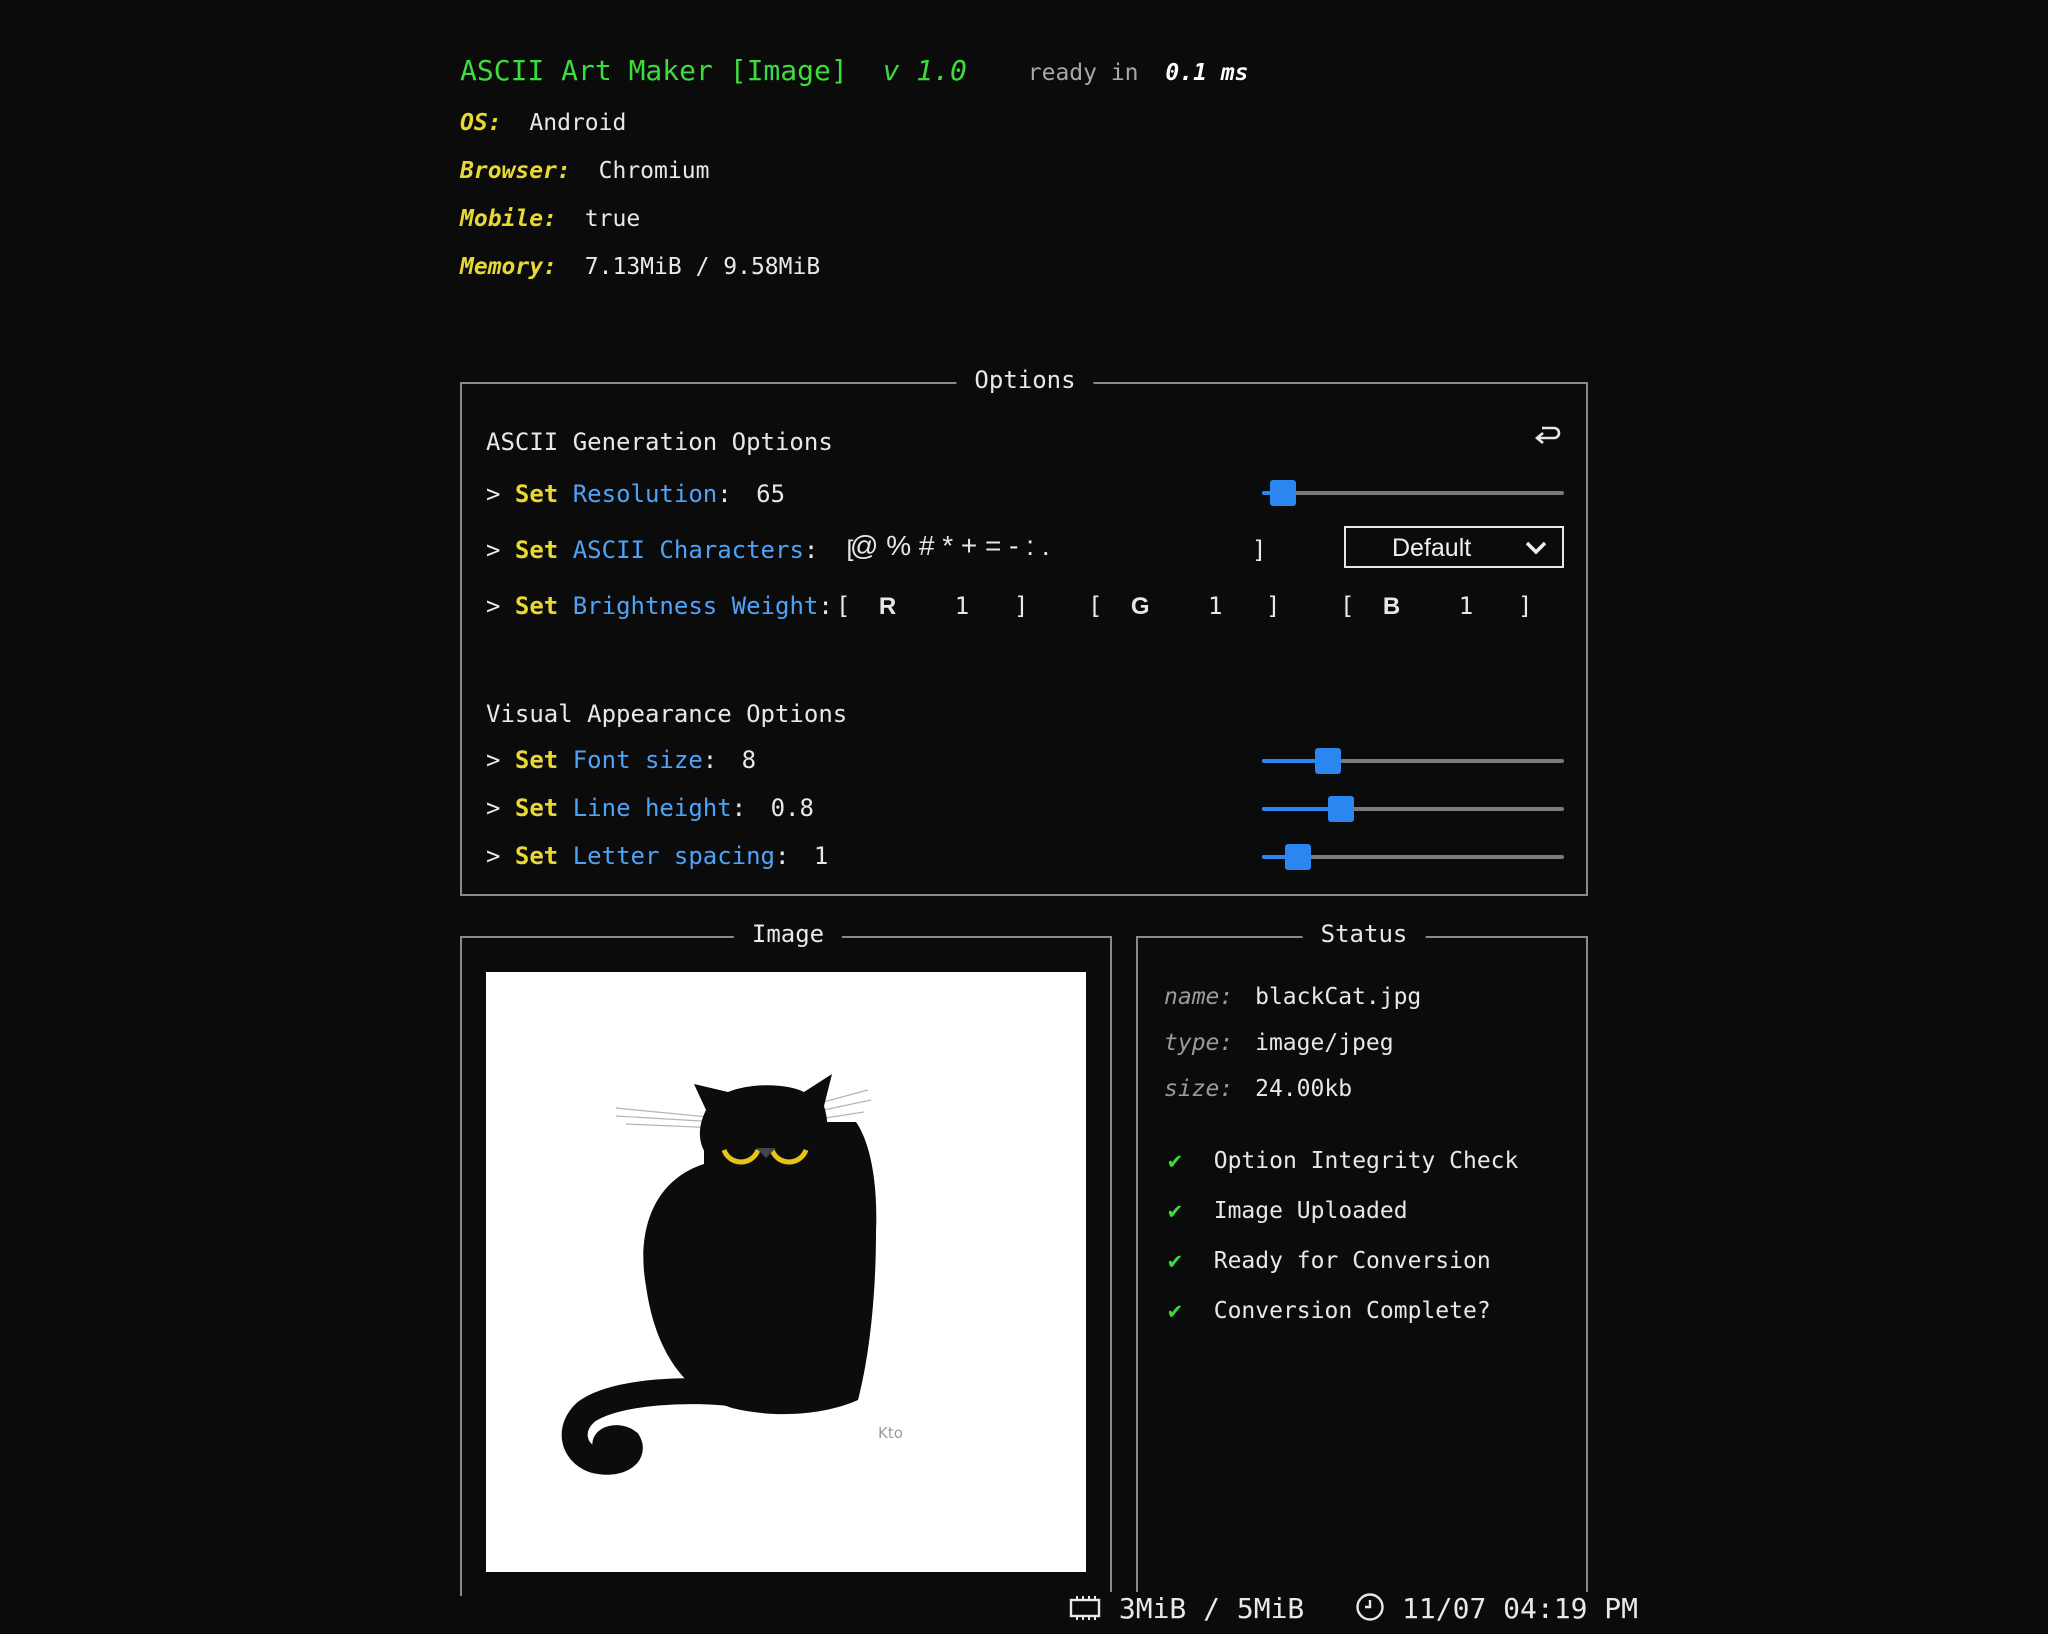 Image resolution: width=2048 pixels, height=1634 pixels. I want to click on brightness-r-input: [ R 1 ], so click(932, 606).